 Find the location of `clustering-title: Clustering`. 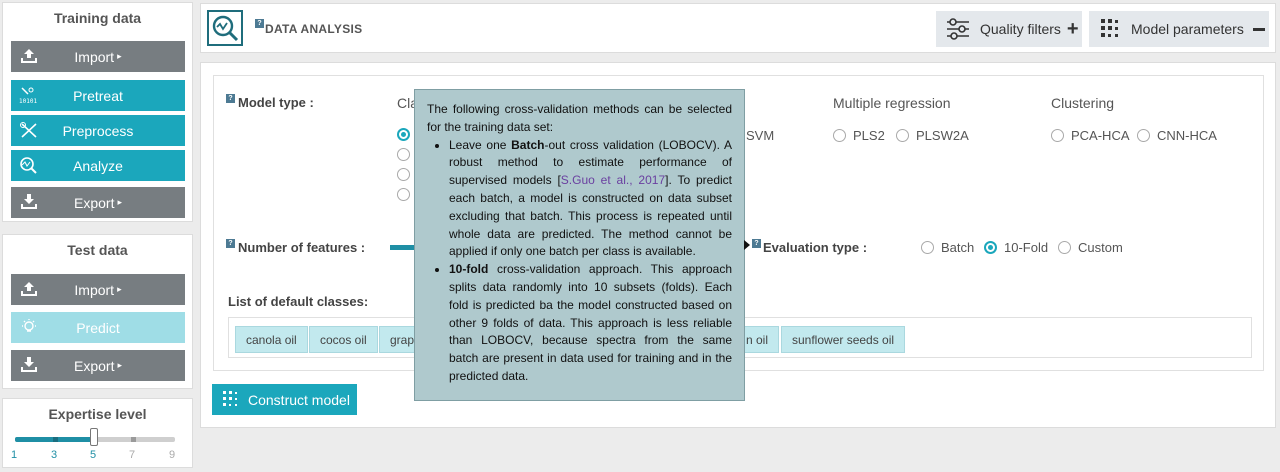

clustering-title: Clustering is located at coordinates (1083, 103).